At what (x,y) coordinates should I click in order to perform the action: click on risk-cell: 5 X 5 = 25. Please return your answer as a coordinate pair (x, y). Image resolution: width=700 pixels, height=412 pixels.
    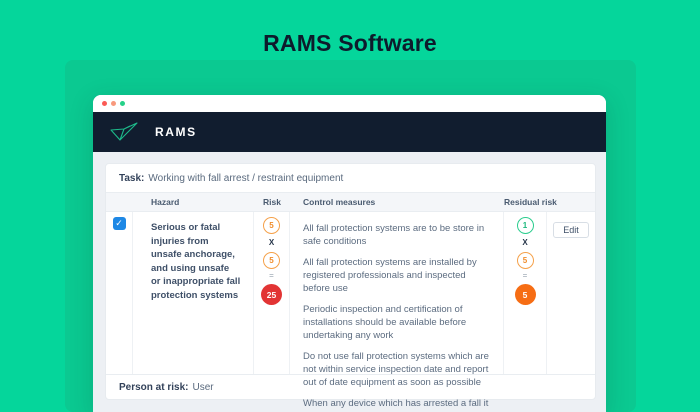
    Looking at the image, I should click on (272, 293).